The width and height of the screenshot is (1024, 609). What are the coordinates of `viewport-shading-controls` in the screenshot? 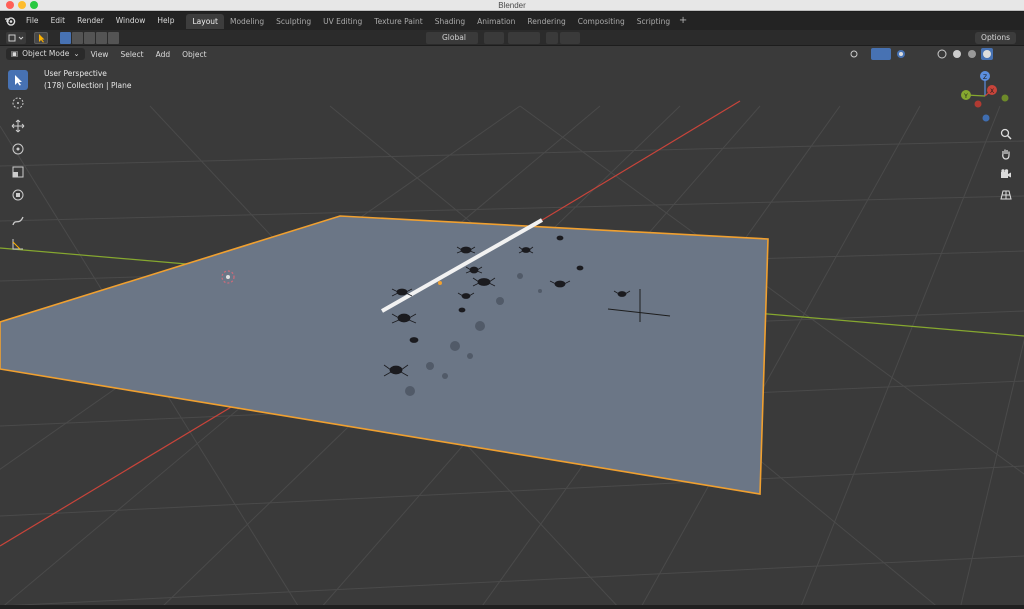 It's located at (933, 54).